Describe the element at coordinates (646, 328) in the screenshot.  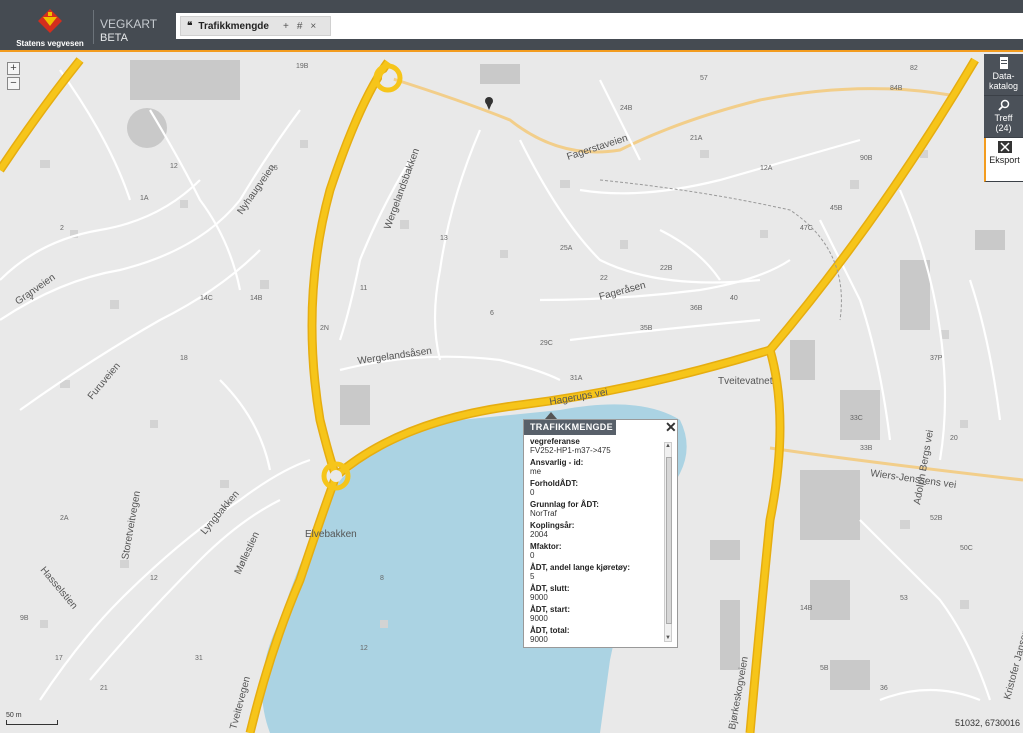
I see `svg-text: 35B` at that location.